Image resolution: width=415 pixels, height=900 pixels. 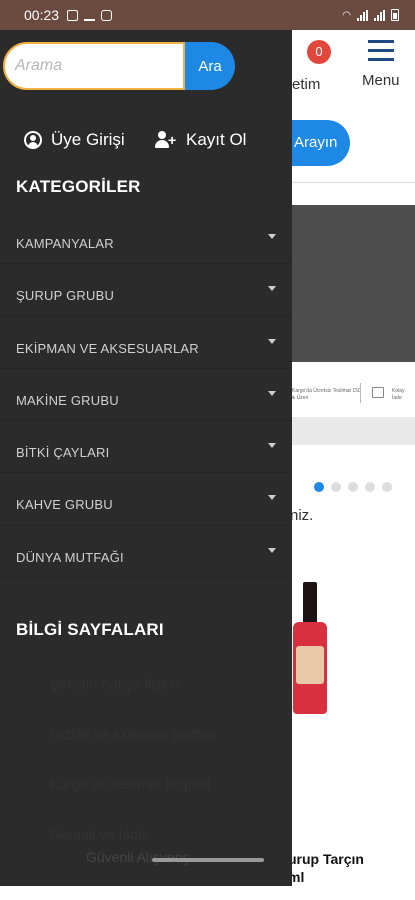 I want to click on login-link: Üye Girişi, so click(x=74, y=140).